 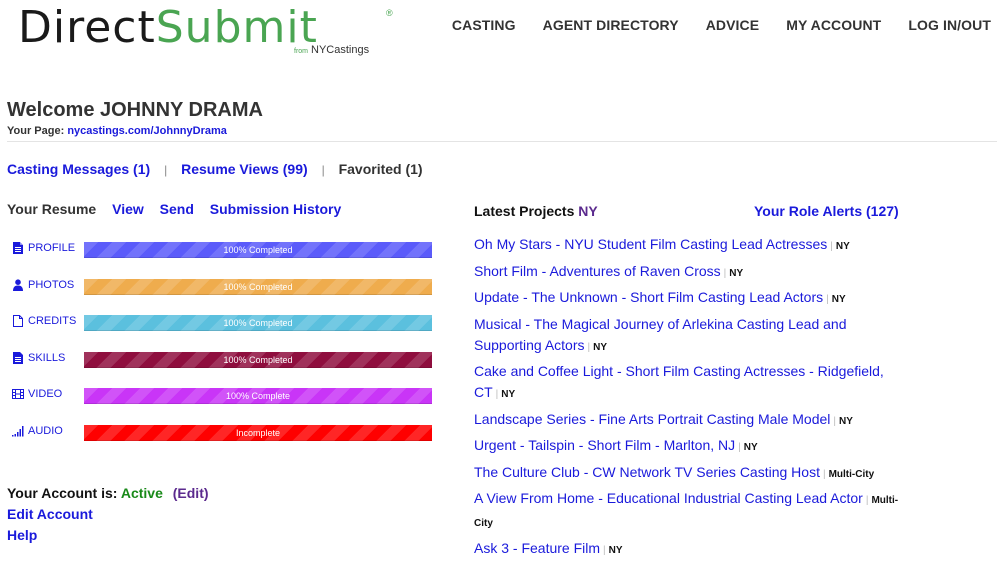 I want to click on directsubmit-logo: DirectSubmit ® from NYCastings, so click(x=208, y=32).